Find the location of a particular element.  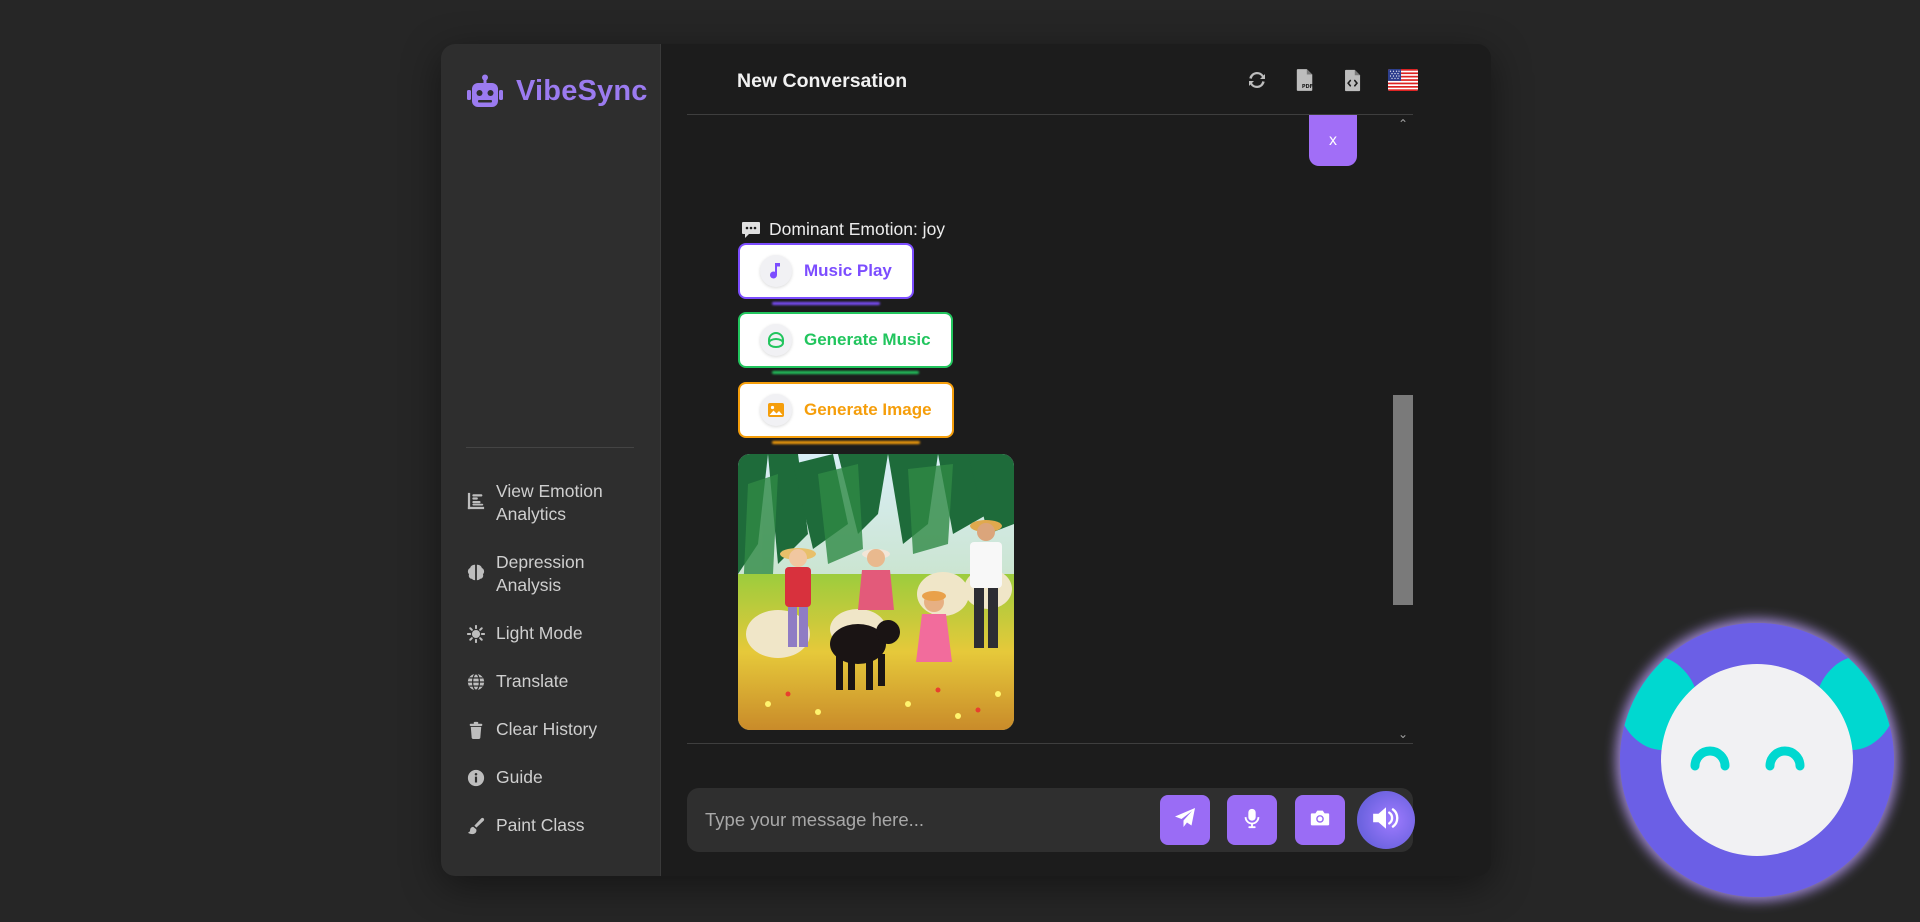

generate-music-button: Generate Music is located at coordinates (845, 343).